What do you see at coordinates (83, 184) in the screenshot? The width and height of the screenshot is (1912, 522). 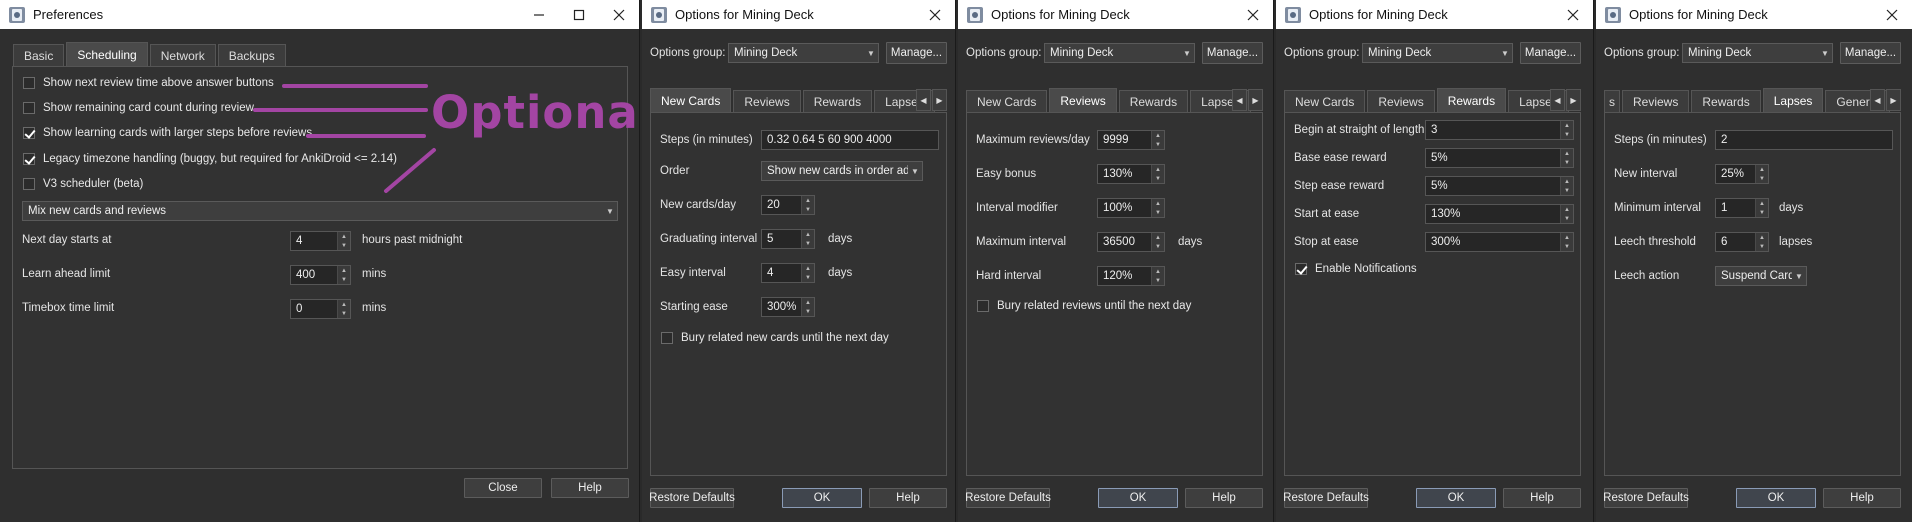 I see `v3-scheduler-checkbox: V3 scheduler (beta)` at bounding box center [83, 184].